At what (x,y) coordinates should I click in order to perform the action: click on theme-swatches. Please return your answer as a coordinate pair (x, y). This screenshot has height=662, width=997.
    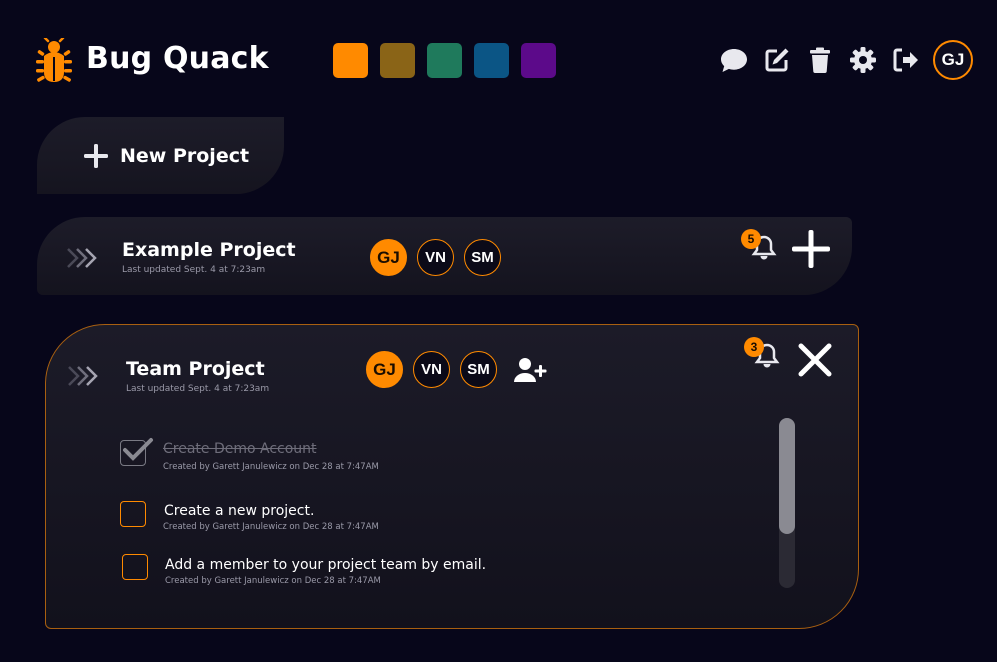
    Looking at the image, I should click on (444, 60).